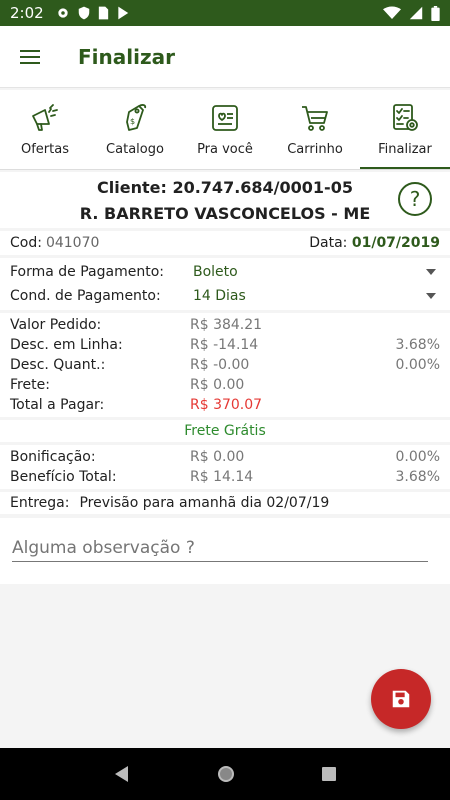 Image resolution: width=450 pixels, height=800 pixels. What do you see at coordinates (225, 149) in the screenshot?
I see `tab-label: Pra você` at bounding box center [225, 149].